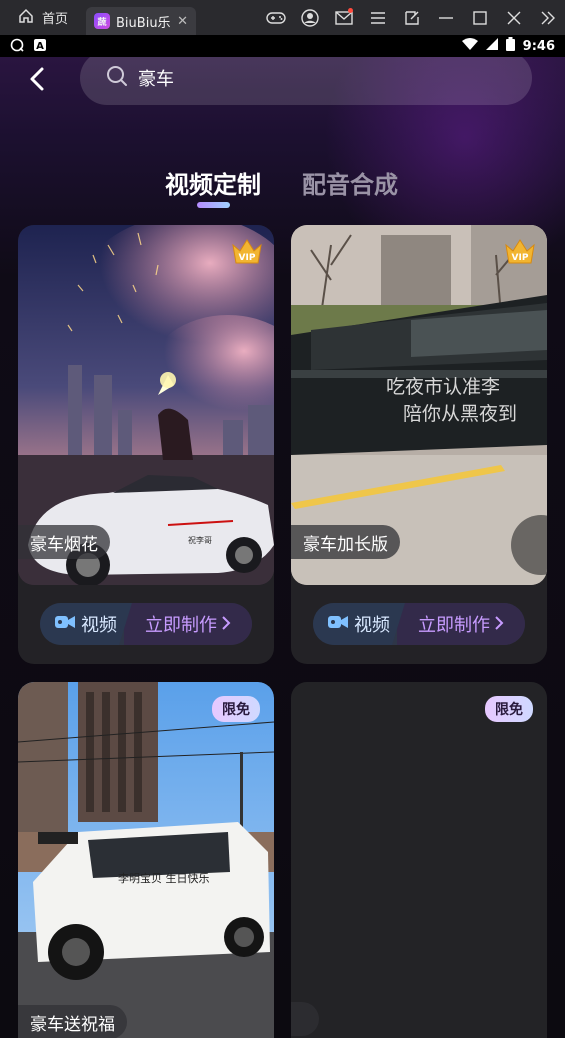 The height and width of the screenshot is (1038, 565). Describe the element at coordinates (182, 21) in the screenshot. I see `close-tab-icon: ✕` at that location.